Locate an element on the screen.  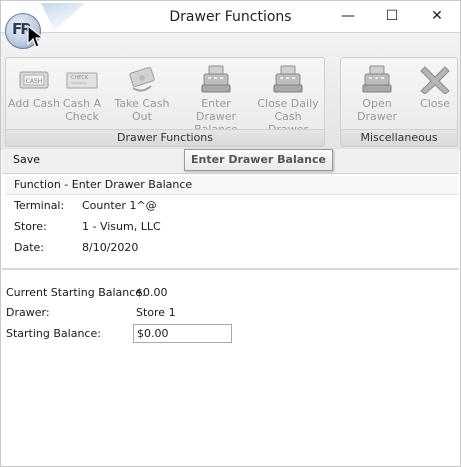
svg-text: CASH is located at coordinates (34, 81).